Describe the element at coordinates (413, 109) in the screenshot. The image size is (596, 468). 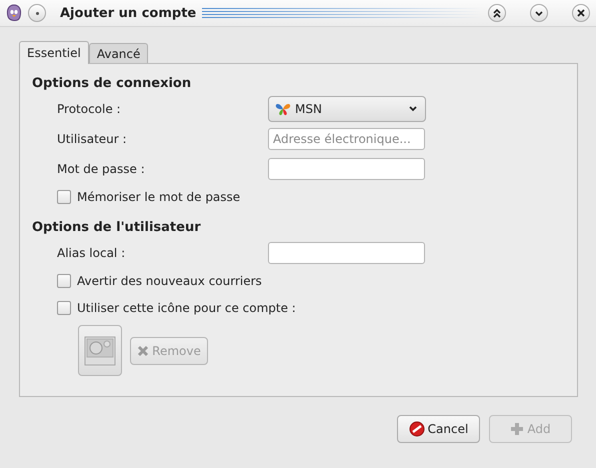
I see `chevron-down-icon` at that location.